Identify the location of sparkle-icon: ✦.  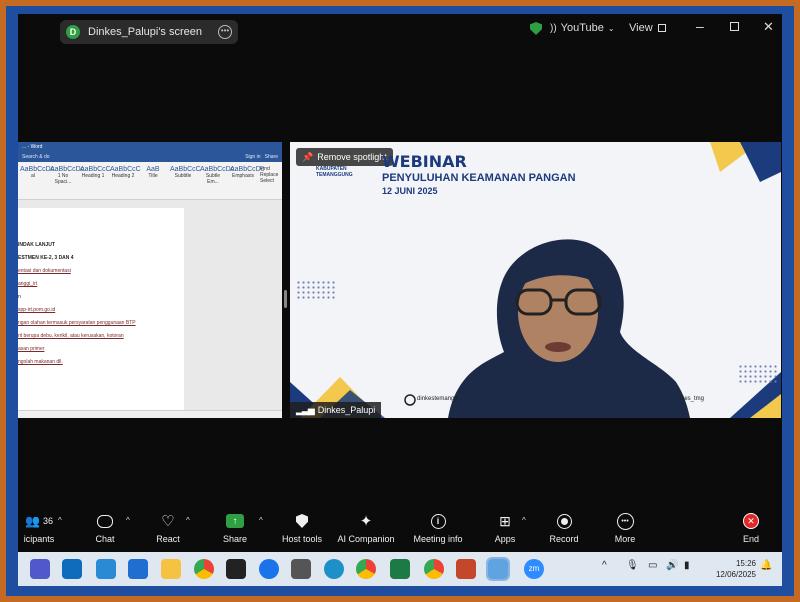
(366, 521).